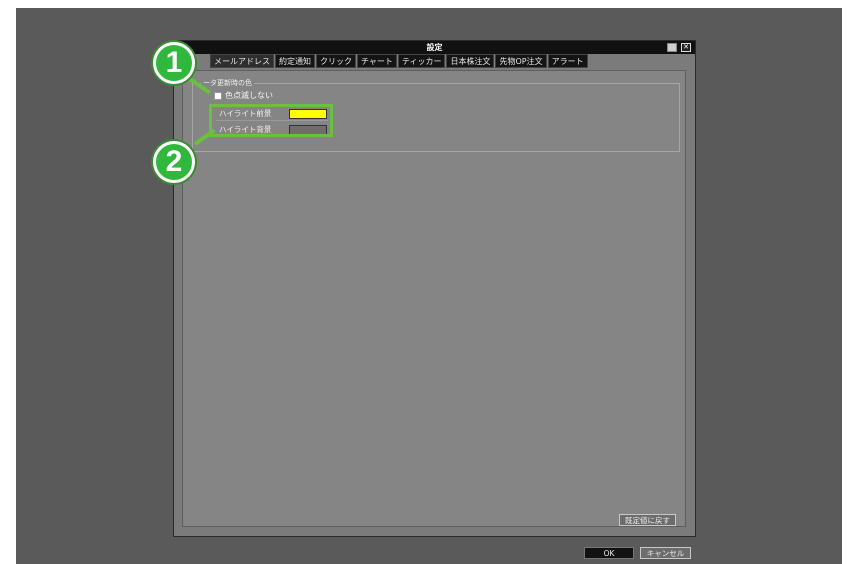  I want to click on callout-1-number: 1, so click(174, 62).